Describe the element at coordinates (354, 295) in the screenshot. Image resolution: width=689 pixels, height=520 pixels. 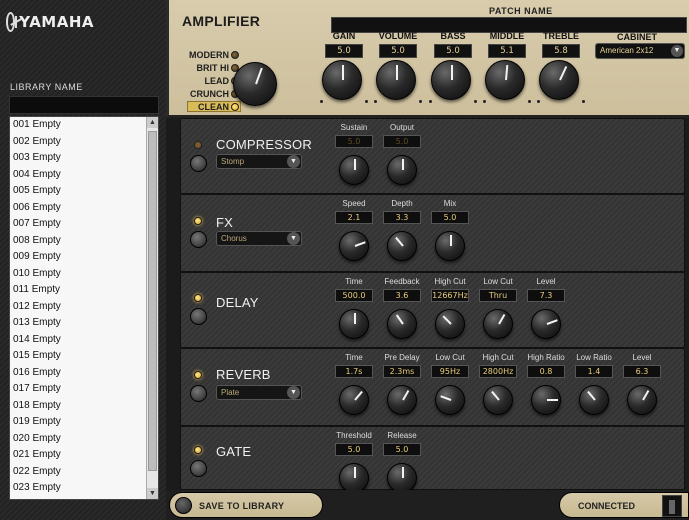
I see `param-value: 500.0` at that location.